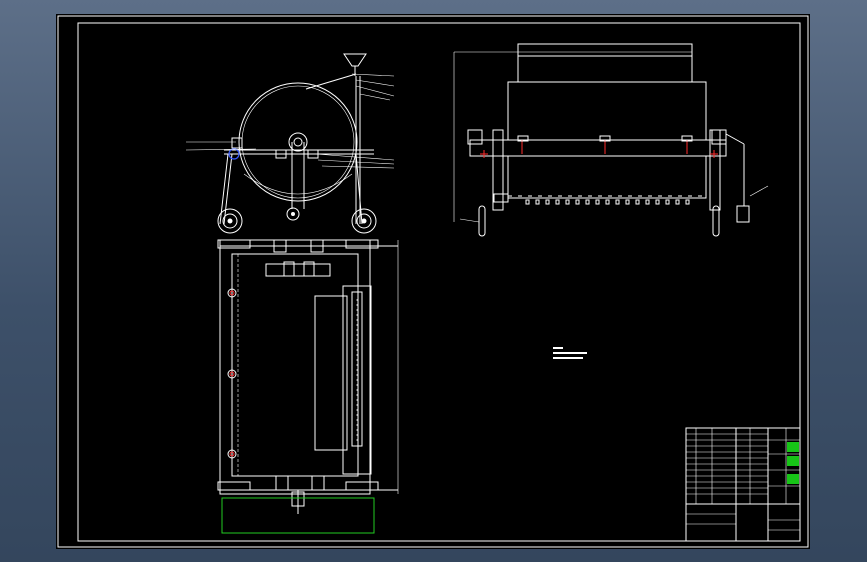  Describe the element at coordinates (598, 148) in the screenshot. I see `main-beam` at that location.